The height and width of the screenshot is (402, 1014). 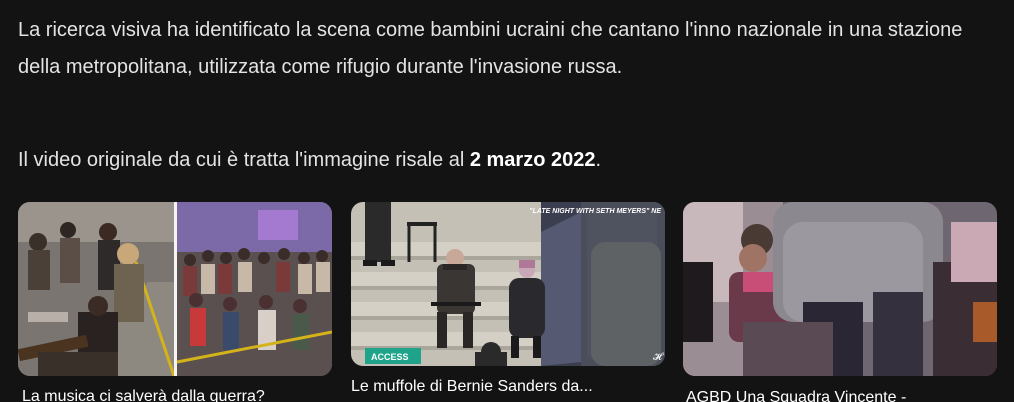 What do you see at coordinates (598, 160) in the screenshot?
I see `date-sentence-suffix: .` at bounding box center [598, 160].